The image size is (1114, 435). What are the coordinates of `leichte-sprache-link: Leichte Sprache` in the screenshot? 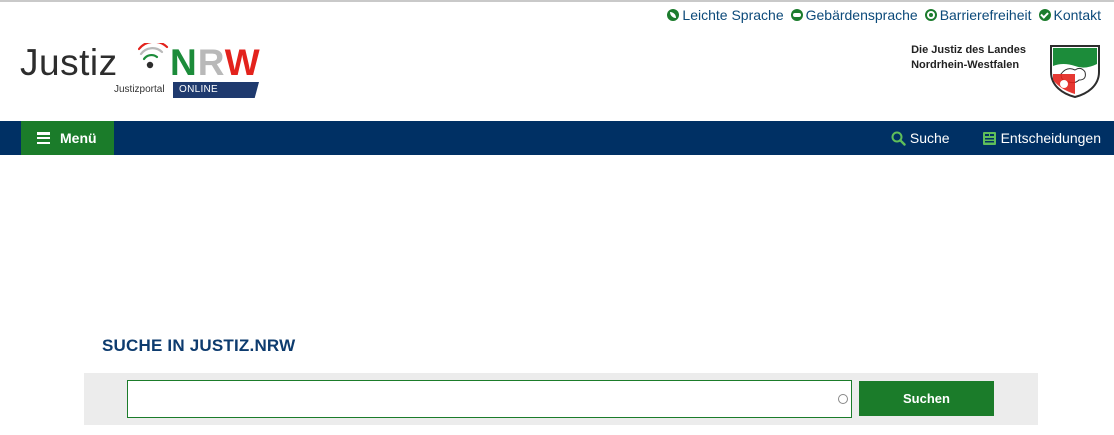 It's located at (725, 15).